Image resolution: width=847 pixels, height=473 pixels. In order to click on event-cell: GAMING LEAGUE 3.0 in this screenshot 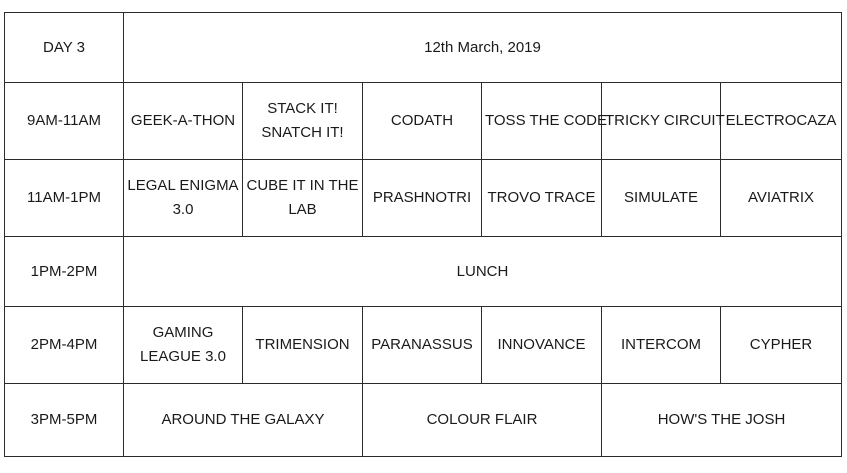, I will do `click(183, 345)`.